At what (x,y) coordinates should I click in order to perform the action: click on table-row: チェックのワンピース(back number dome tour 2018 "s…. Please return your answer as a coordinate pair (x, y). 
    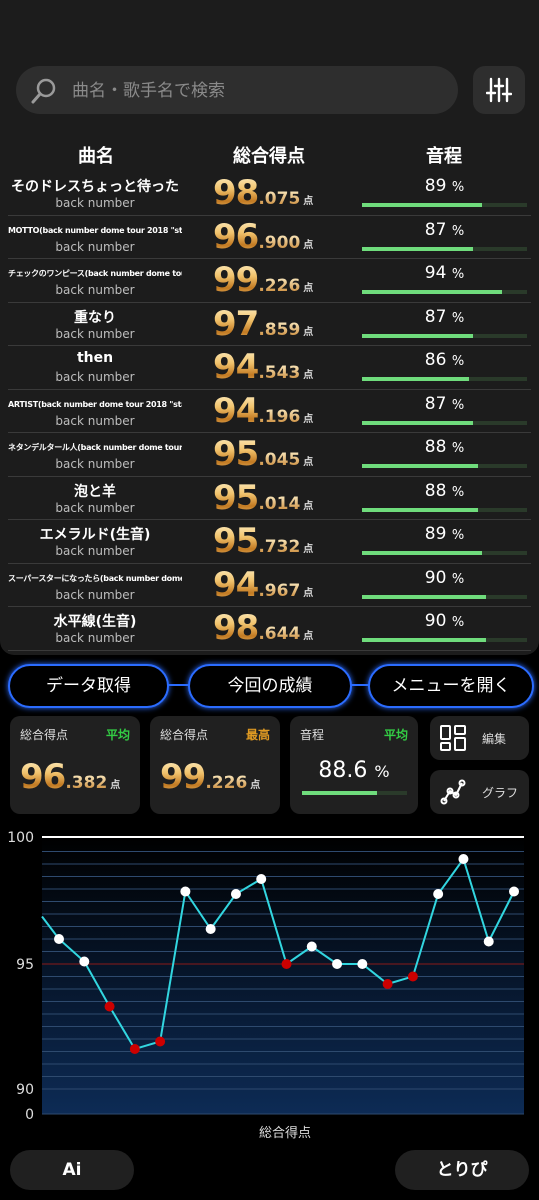
    Looking at the image, I should click on (269, 281).